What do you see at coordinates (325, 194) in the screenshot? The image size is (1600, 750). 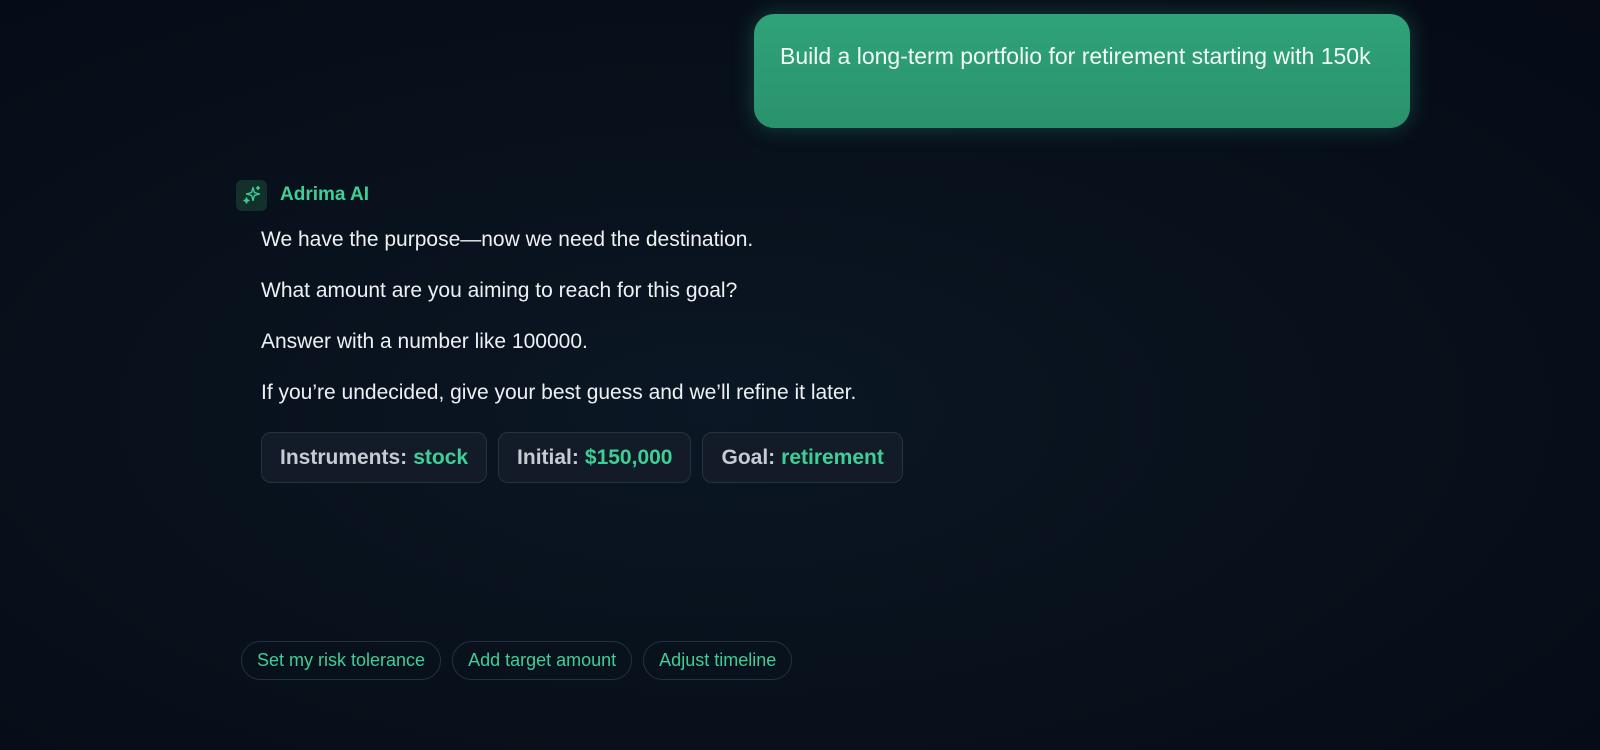 I see `assistant-name: Adrima AI` at bounding box center [325, 194].